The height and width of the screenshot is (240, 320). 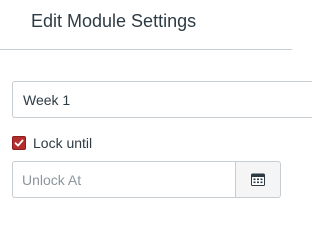 I want to click on dialog-title: Edit Module Settings, so click(x=114, y=21).